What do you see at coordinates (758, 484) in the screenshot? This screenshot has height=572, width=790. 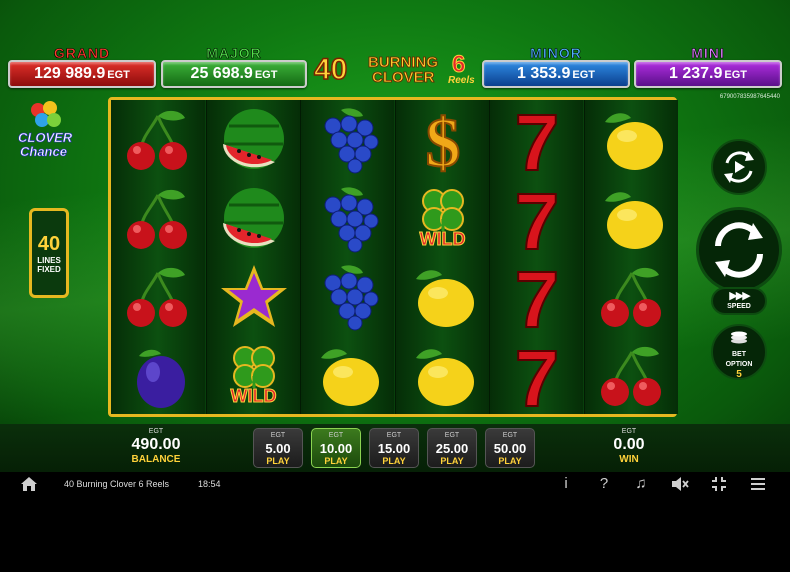 I see `menu-icon` at bounding box center [758, 484].